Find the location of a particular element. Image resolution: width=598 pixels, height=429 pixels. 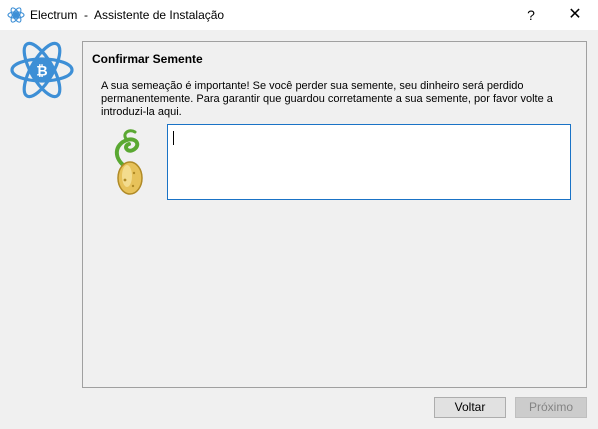

help-button: ? is located at coordinates (531, 15).